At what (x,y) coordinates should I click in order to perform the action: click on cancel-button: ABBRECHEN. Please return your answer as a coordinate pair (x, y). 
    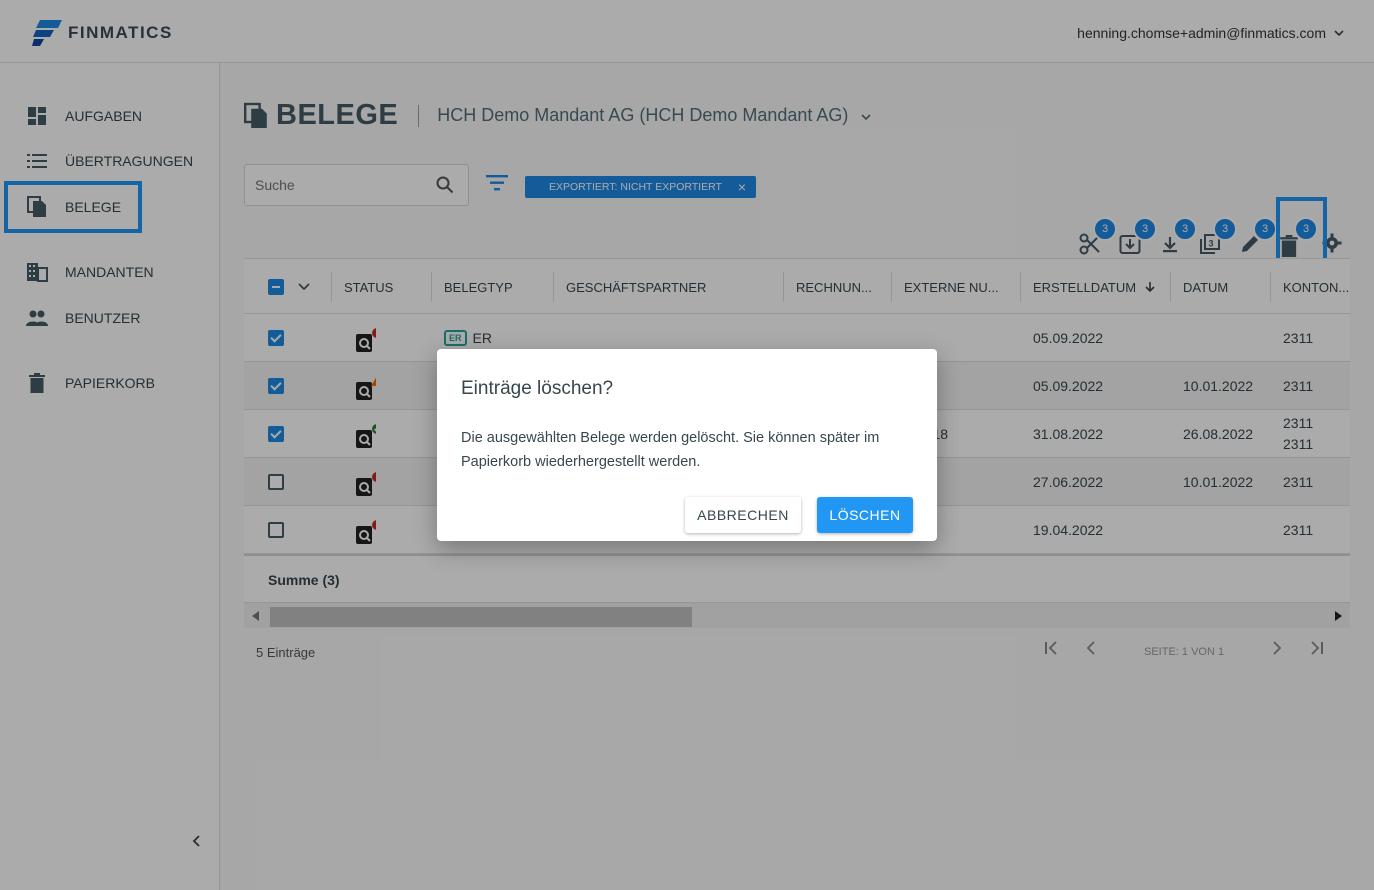
    Looking at the image, I should click on (743, 515).